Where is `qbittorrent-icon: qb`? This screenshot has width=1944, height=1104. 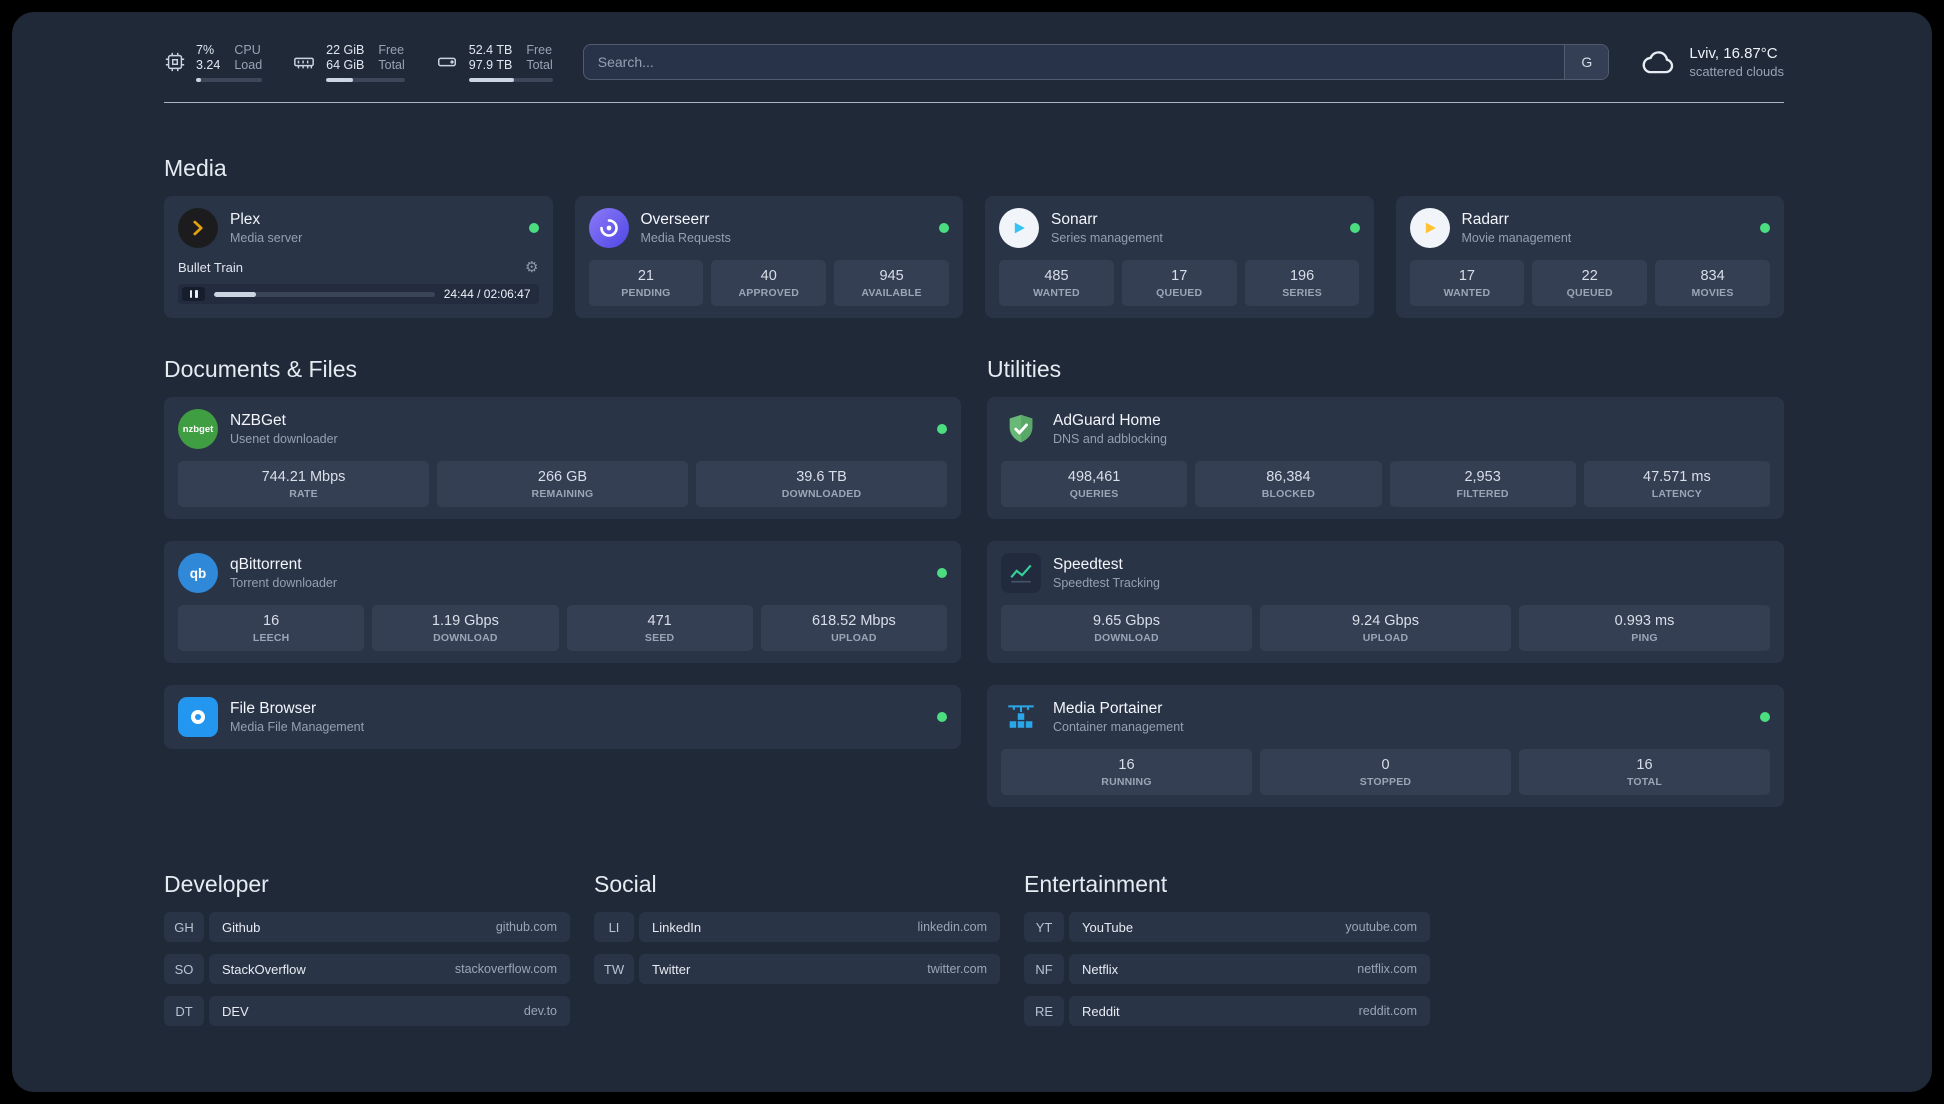 qbittorrent-icon: qb is located at coordinates (198, 573).